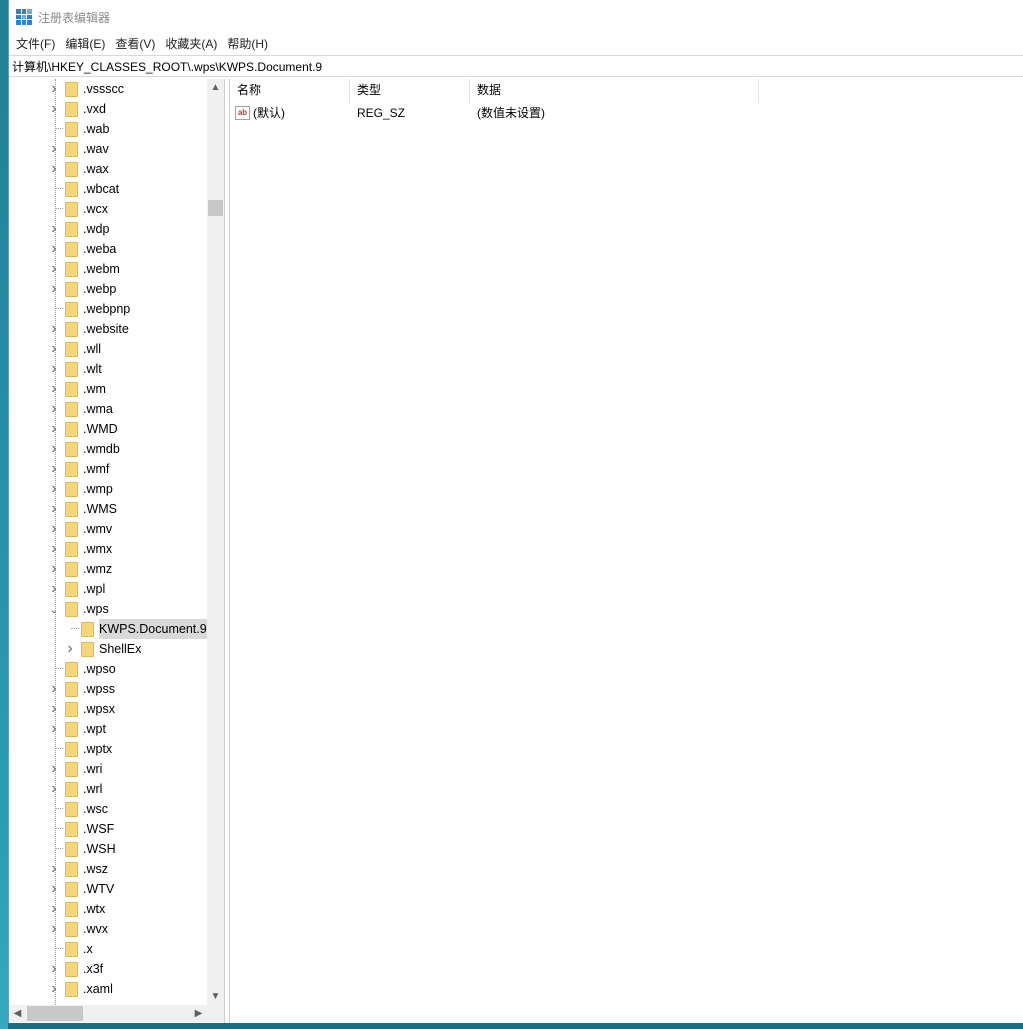 The image size is (1023, 1029). What do you see at coordinates (108, 129) in the screenshot?
I see `tree-node: .wab` at bounding box center [108, 129].